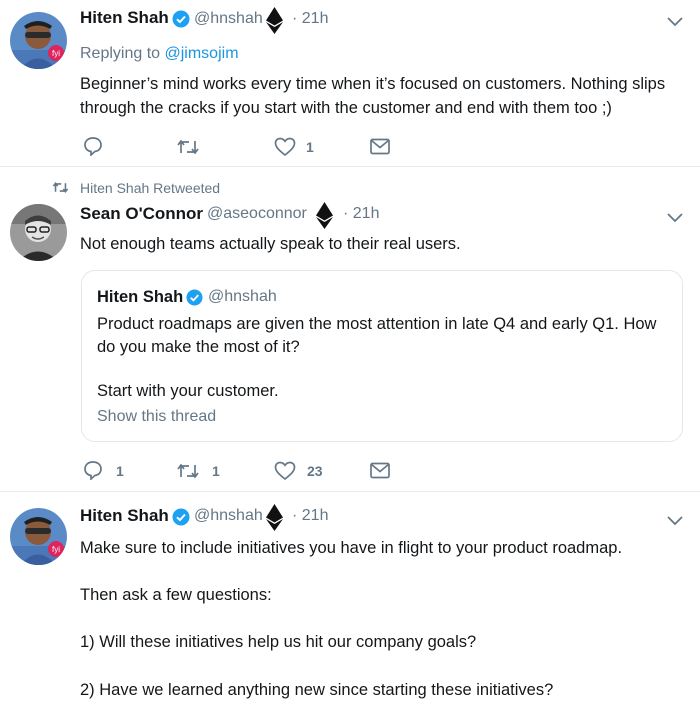  Describe the element at coordinates (150, 188) in the screenshot. I see `retweeted-by-label: Hiten Shah Retweeted` at that location.